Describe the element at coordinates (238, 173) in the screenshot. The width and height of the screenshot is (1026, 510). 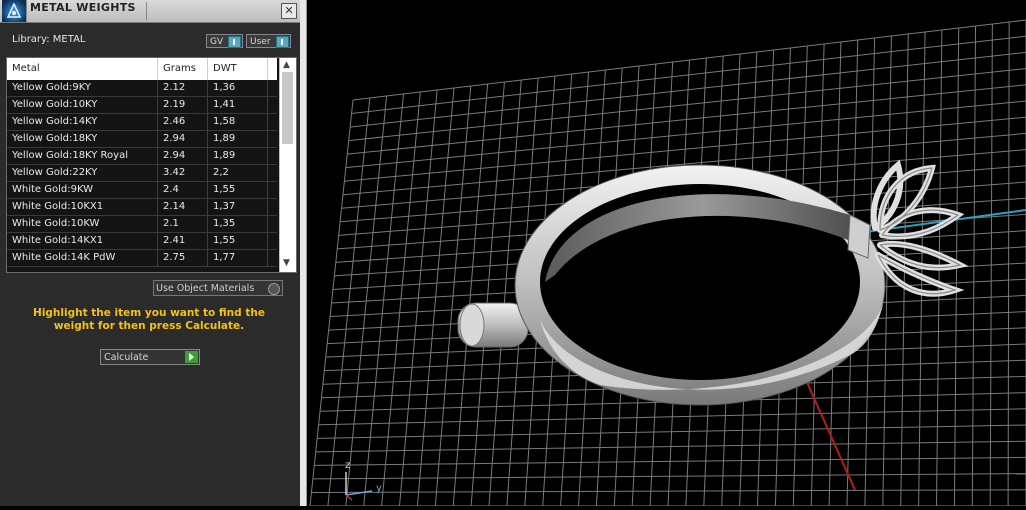
I see `dwt-cell: 2,2` at that location.